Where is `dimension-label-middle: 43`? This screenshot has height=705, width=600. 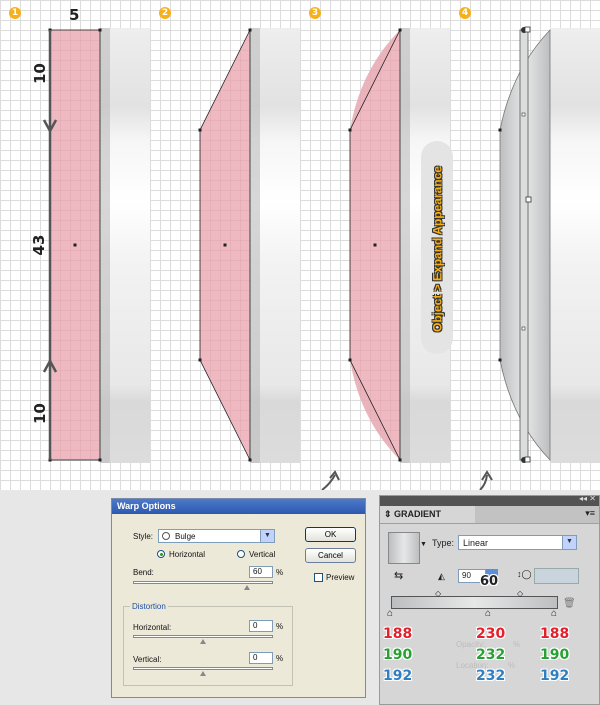 dimension-label-middle: 43 is located at coordinates (39, 245).